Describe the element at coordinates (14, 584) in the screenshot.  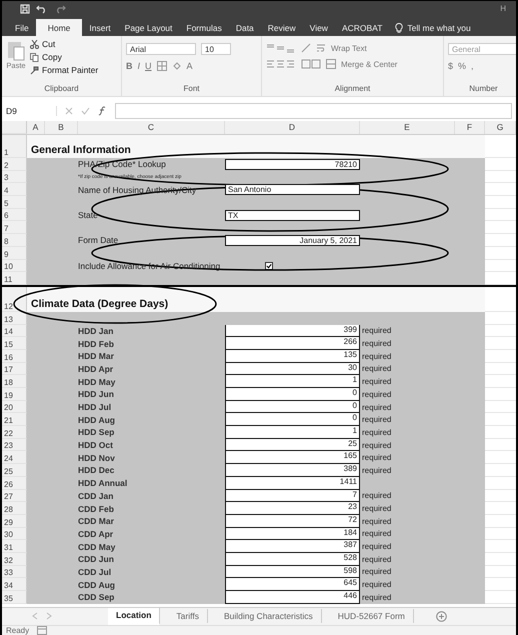
I see `row-header: 34` at that location.